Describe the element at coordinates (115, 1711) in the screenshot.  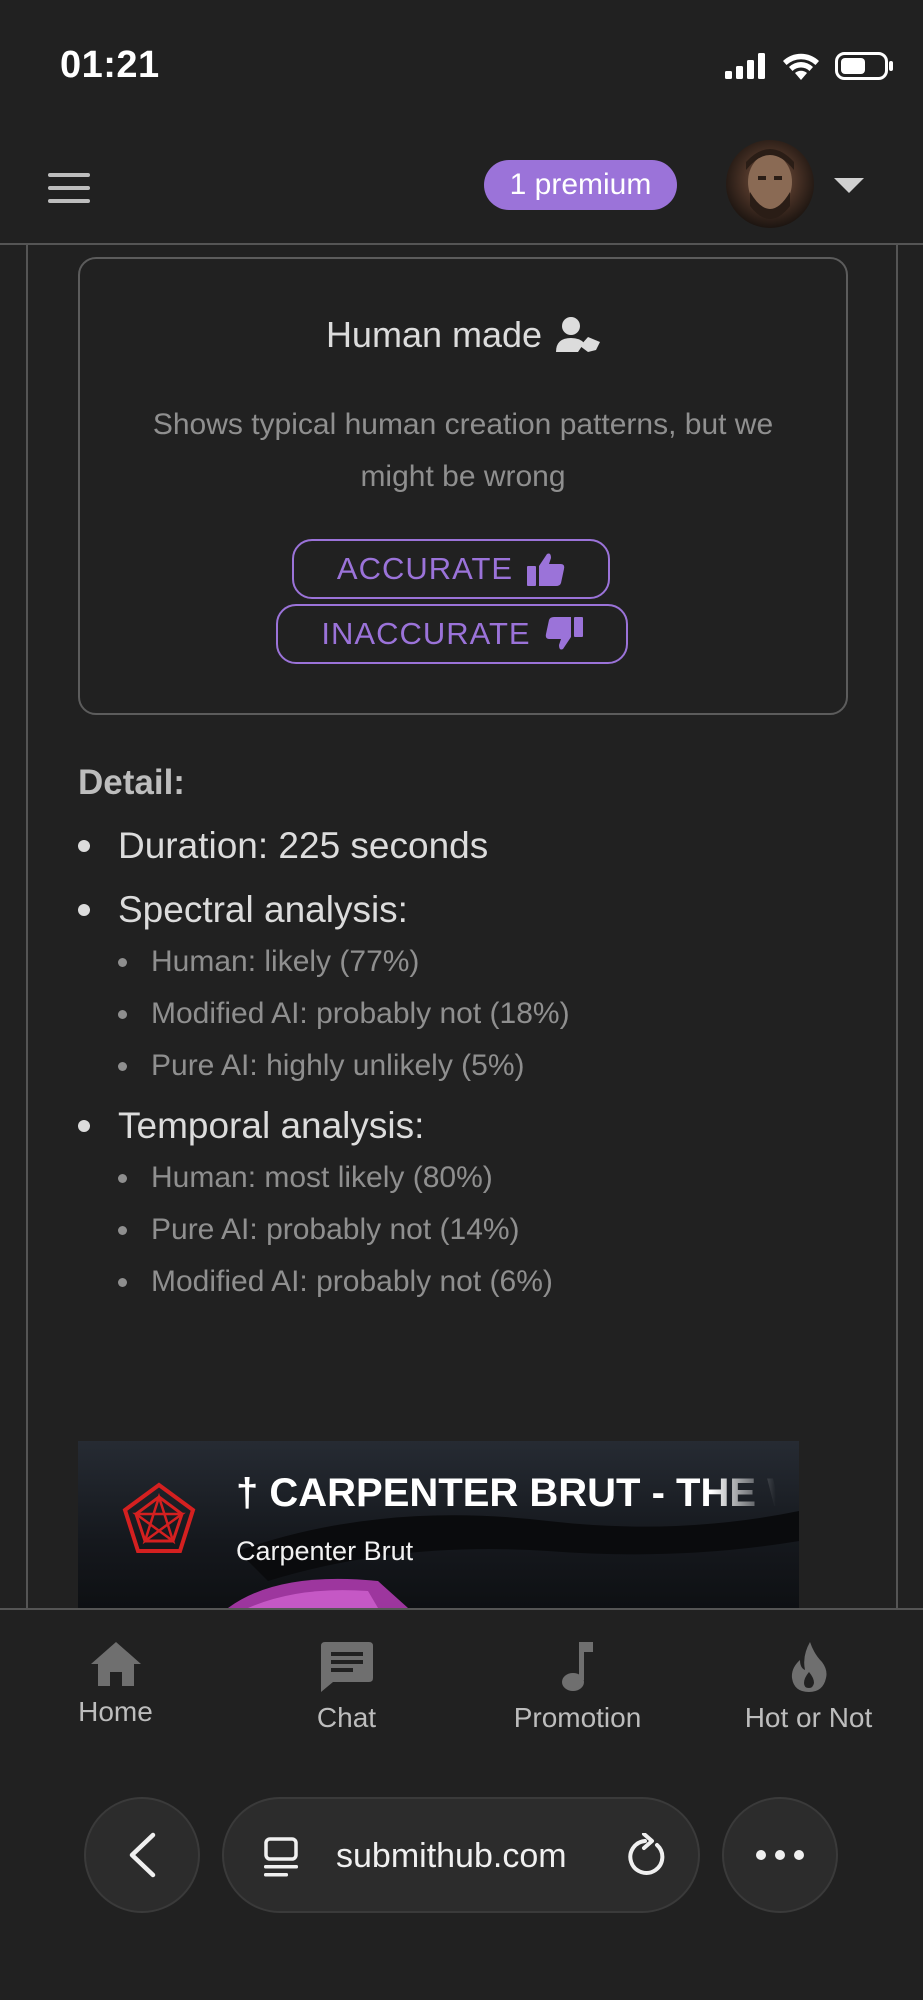
I see `nav-label-home: Home` at that location.